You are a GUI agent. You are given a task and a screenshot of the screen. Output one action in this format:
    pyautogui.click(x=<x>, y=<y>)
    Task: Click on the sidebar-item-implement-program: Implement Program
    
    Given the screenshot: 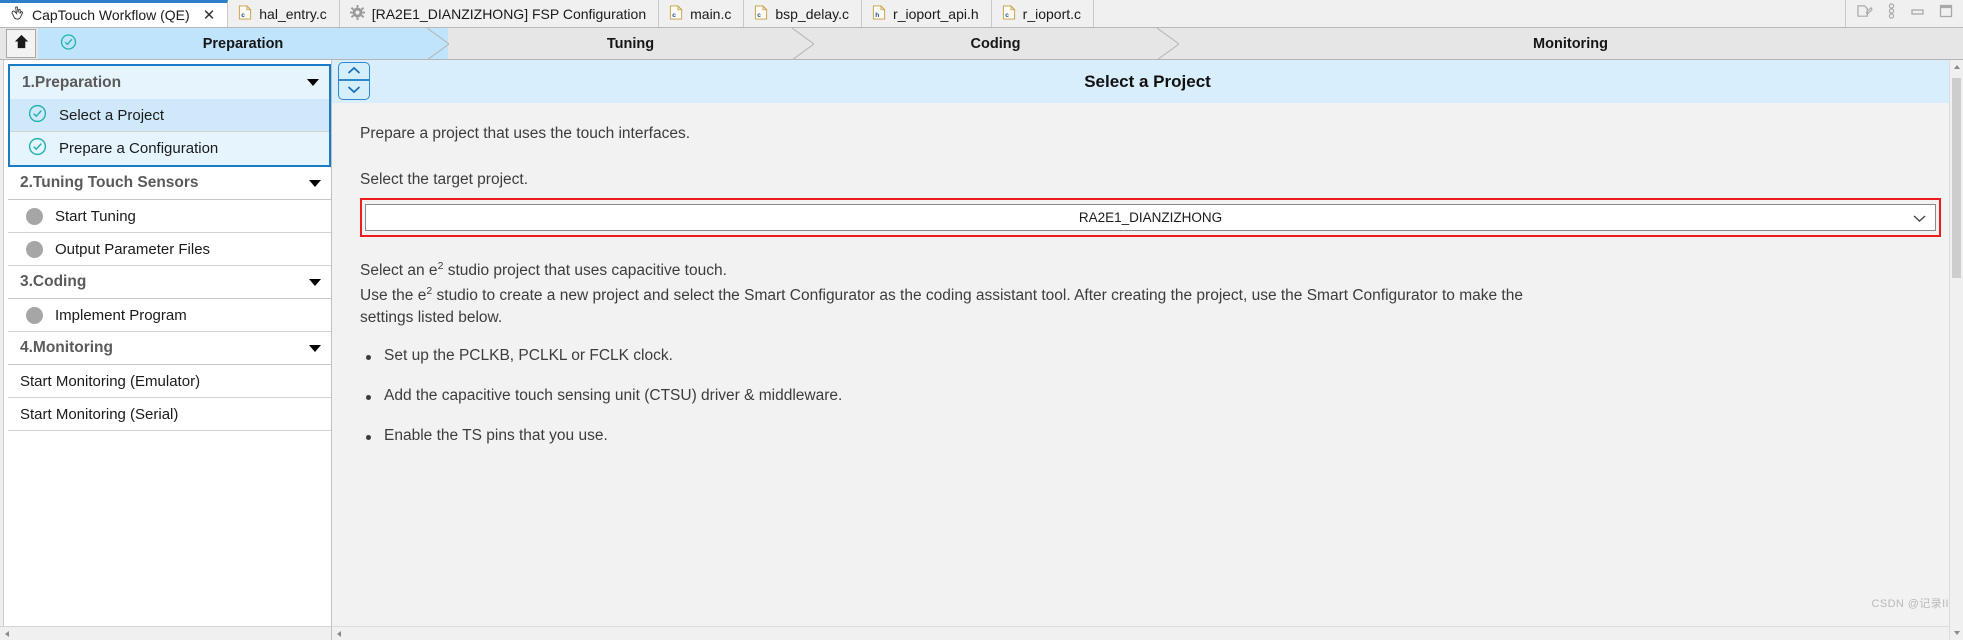 What is the action you would take?
    pyautogui.click(x=169, y=315)
    